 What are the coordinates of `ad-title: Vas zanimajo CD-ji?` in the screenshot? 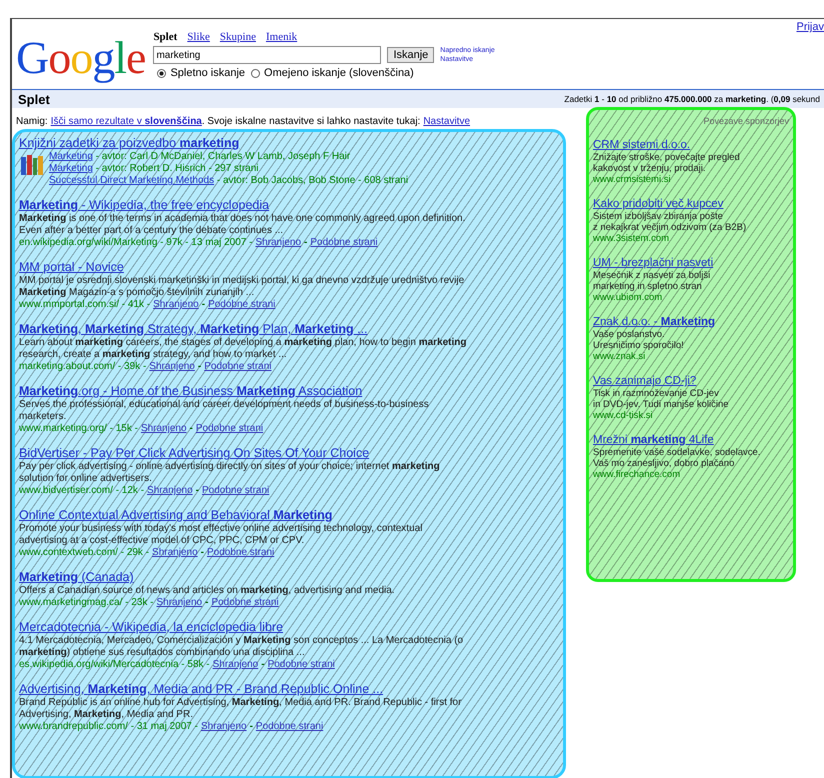 It's located at (644, 381).